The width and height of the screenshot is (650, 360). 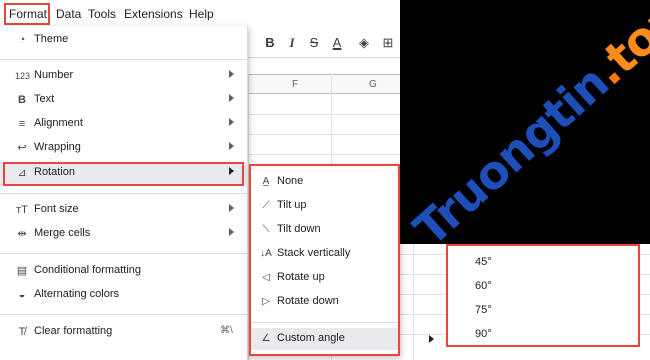 What do you see at coordinates (22, 124) in the screenshot?
I see `alignment-icon: ≡` at bounding box center [22, 124].